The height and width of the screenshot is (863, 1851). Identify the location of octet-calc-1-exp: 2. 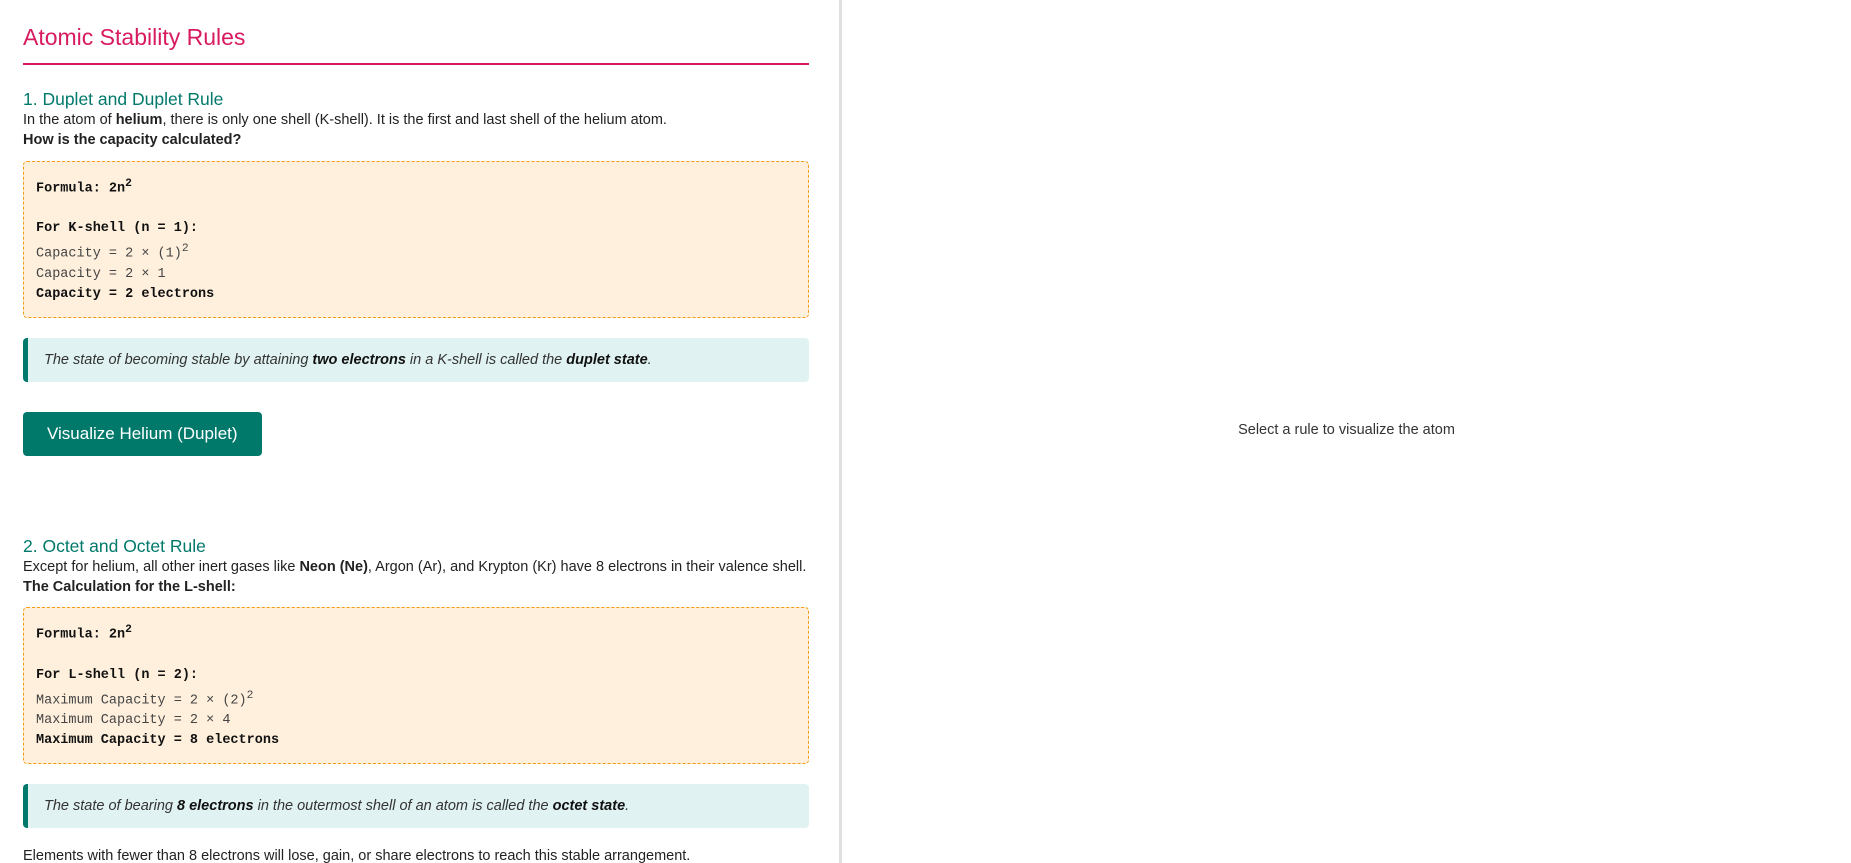
(250, 695).